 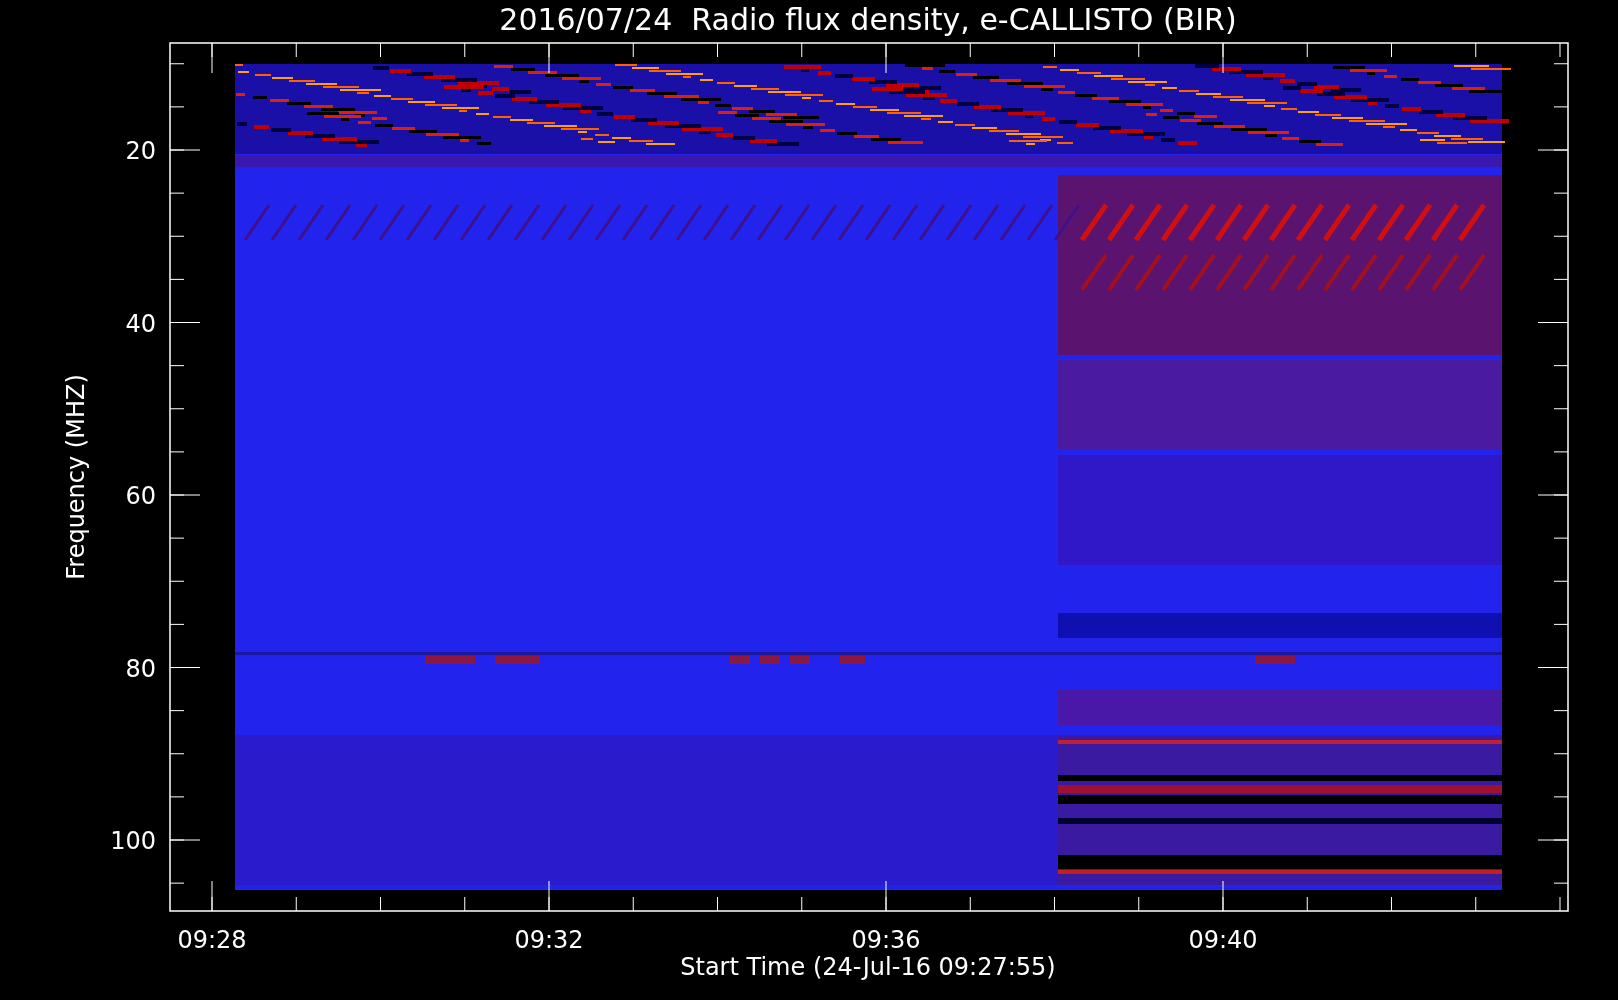 I want to click on x-tick-label: 09:36, so click(x=886, y=940).